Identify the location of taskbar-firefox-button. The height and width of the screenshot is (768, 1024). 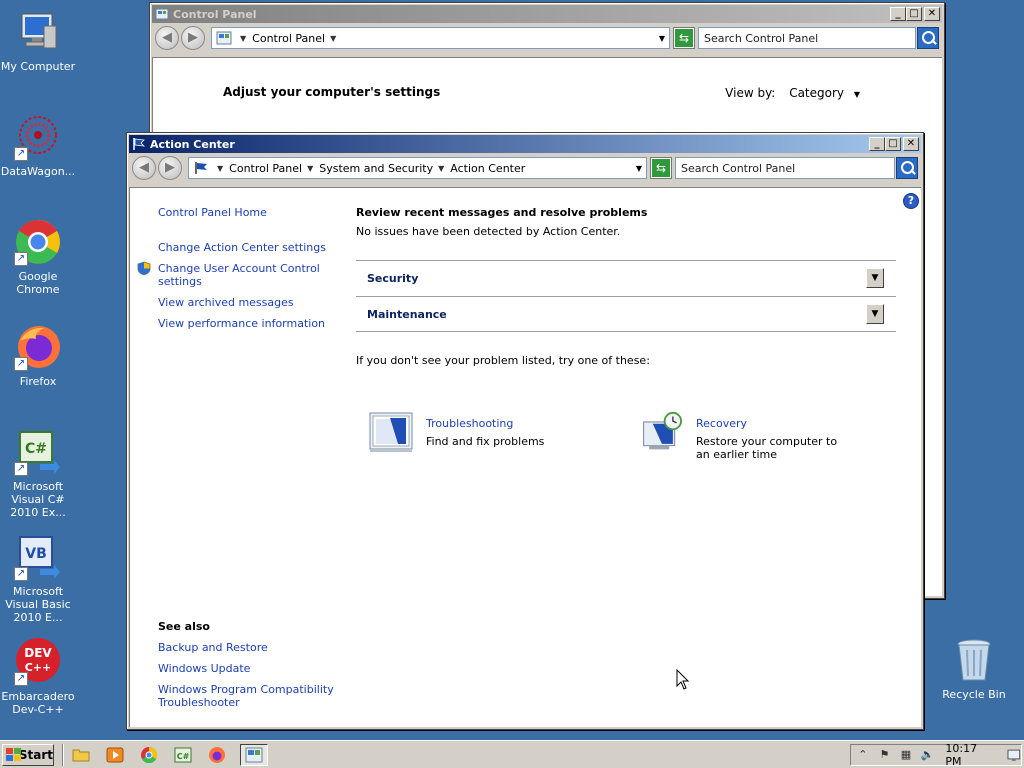
(217, 755).